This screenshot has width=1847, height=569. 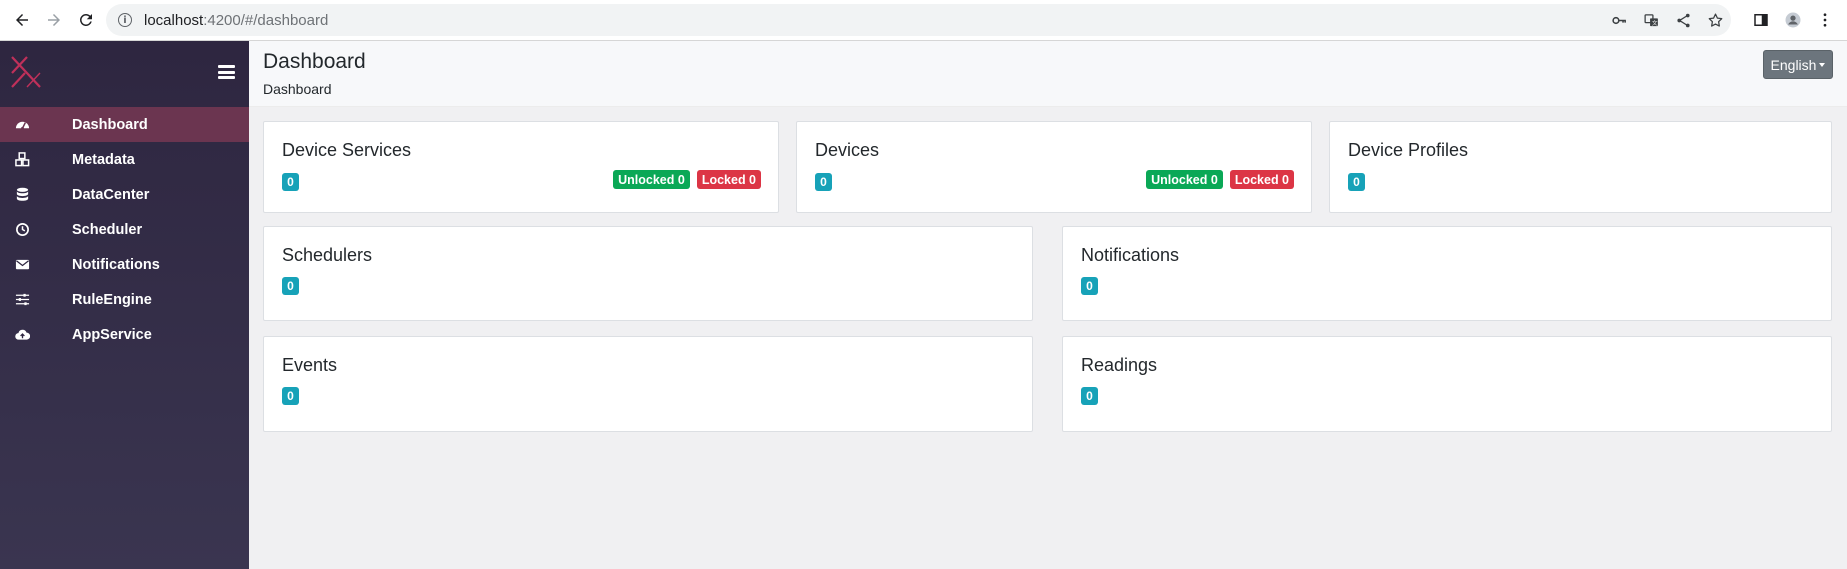 I want to click on arrow-right-icon, so click(x=54, y=20).